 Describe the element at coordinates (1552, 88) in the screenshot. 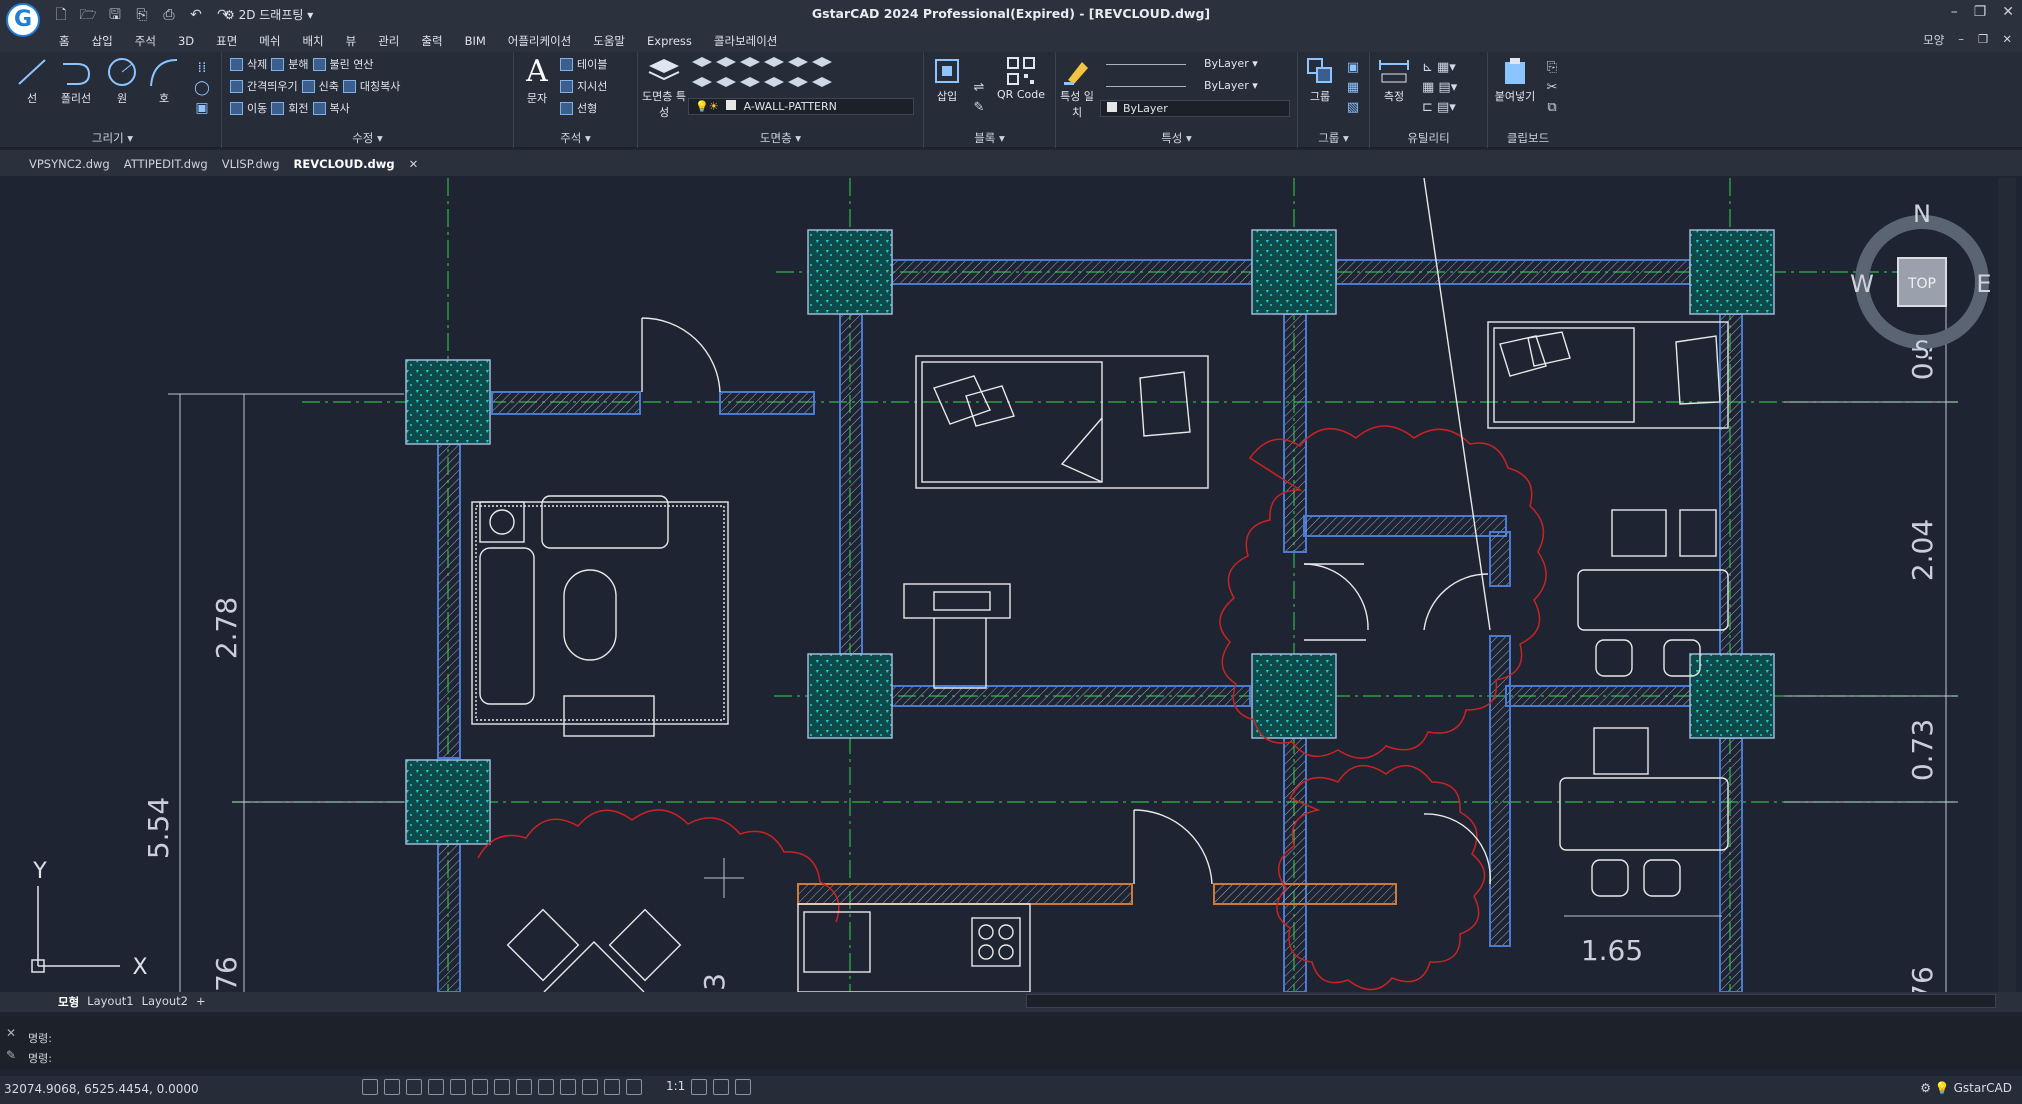

I see `clipboard-tools: ⎘ ✂ ⧉` at that location.